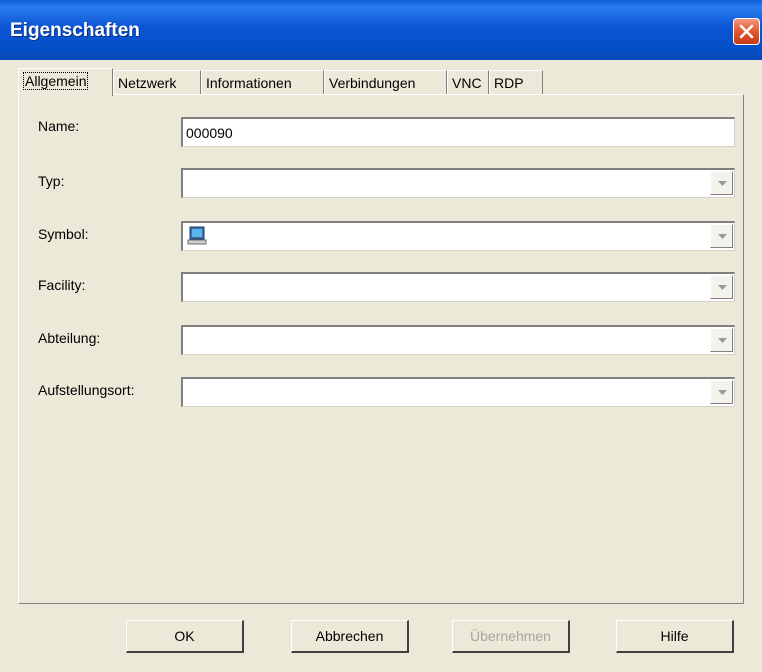 The image size is (762, 672). What do you see at coordinates (209, 133) in the screenshot?
I see `name-value: 000090` at bounding box center [209, 133].